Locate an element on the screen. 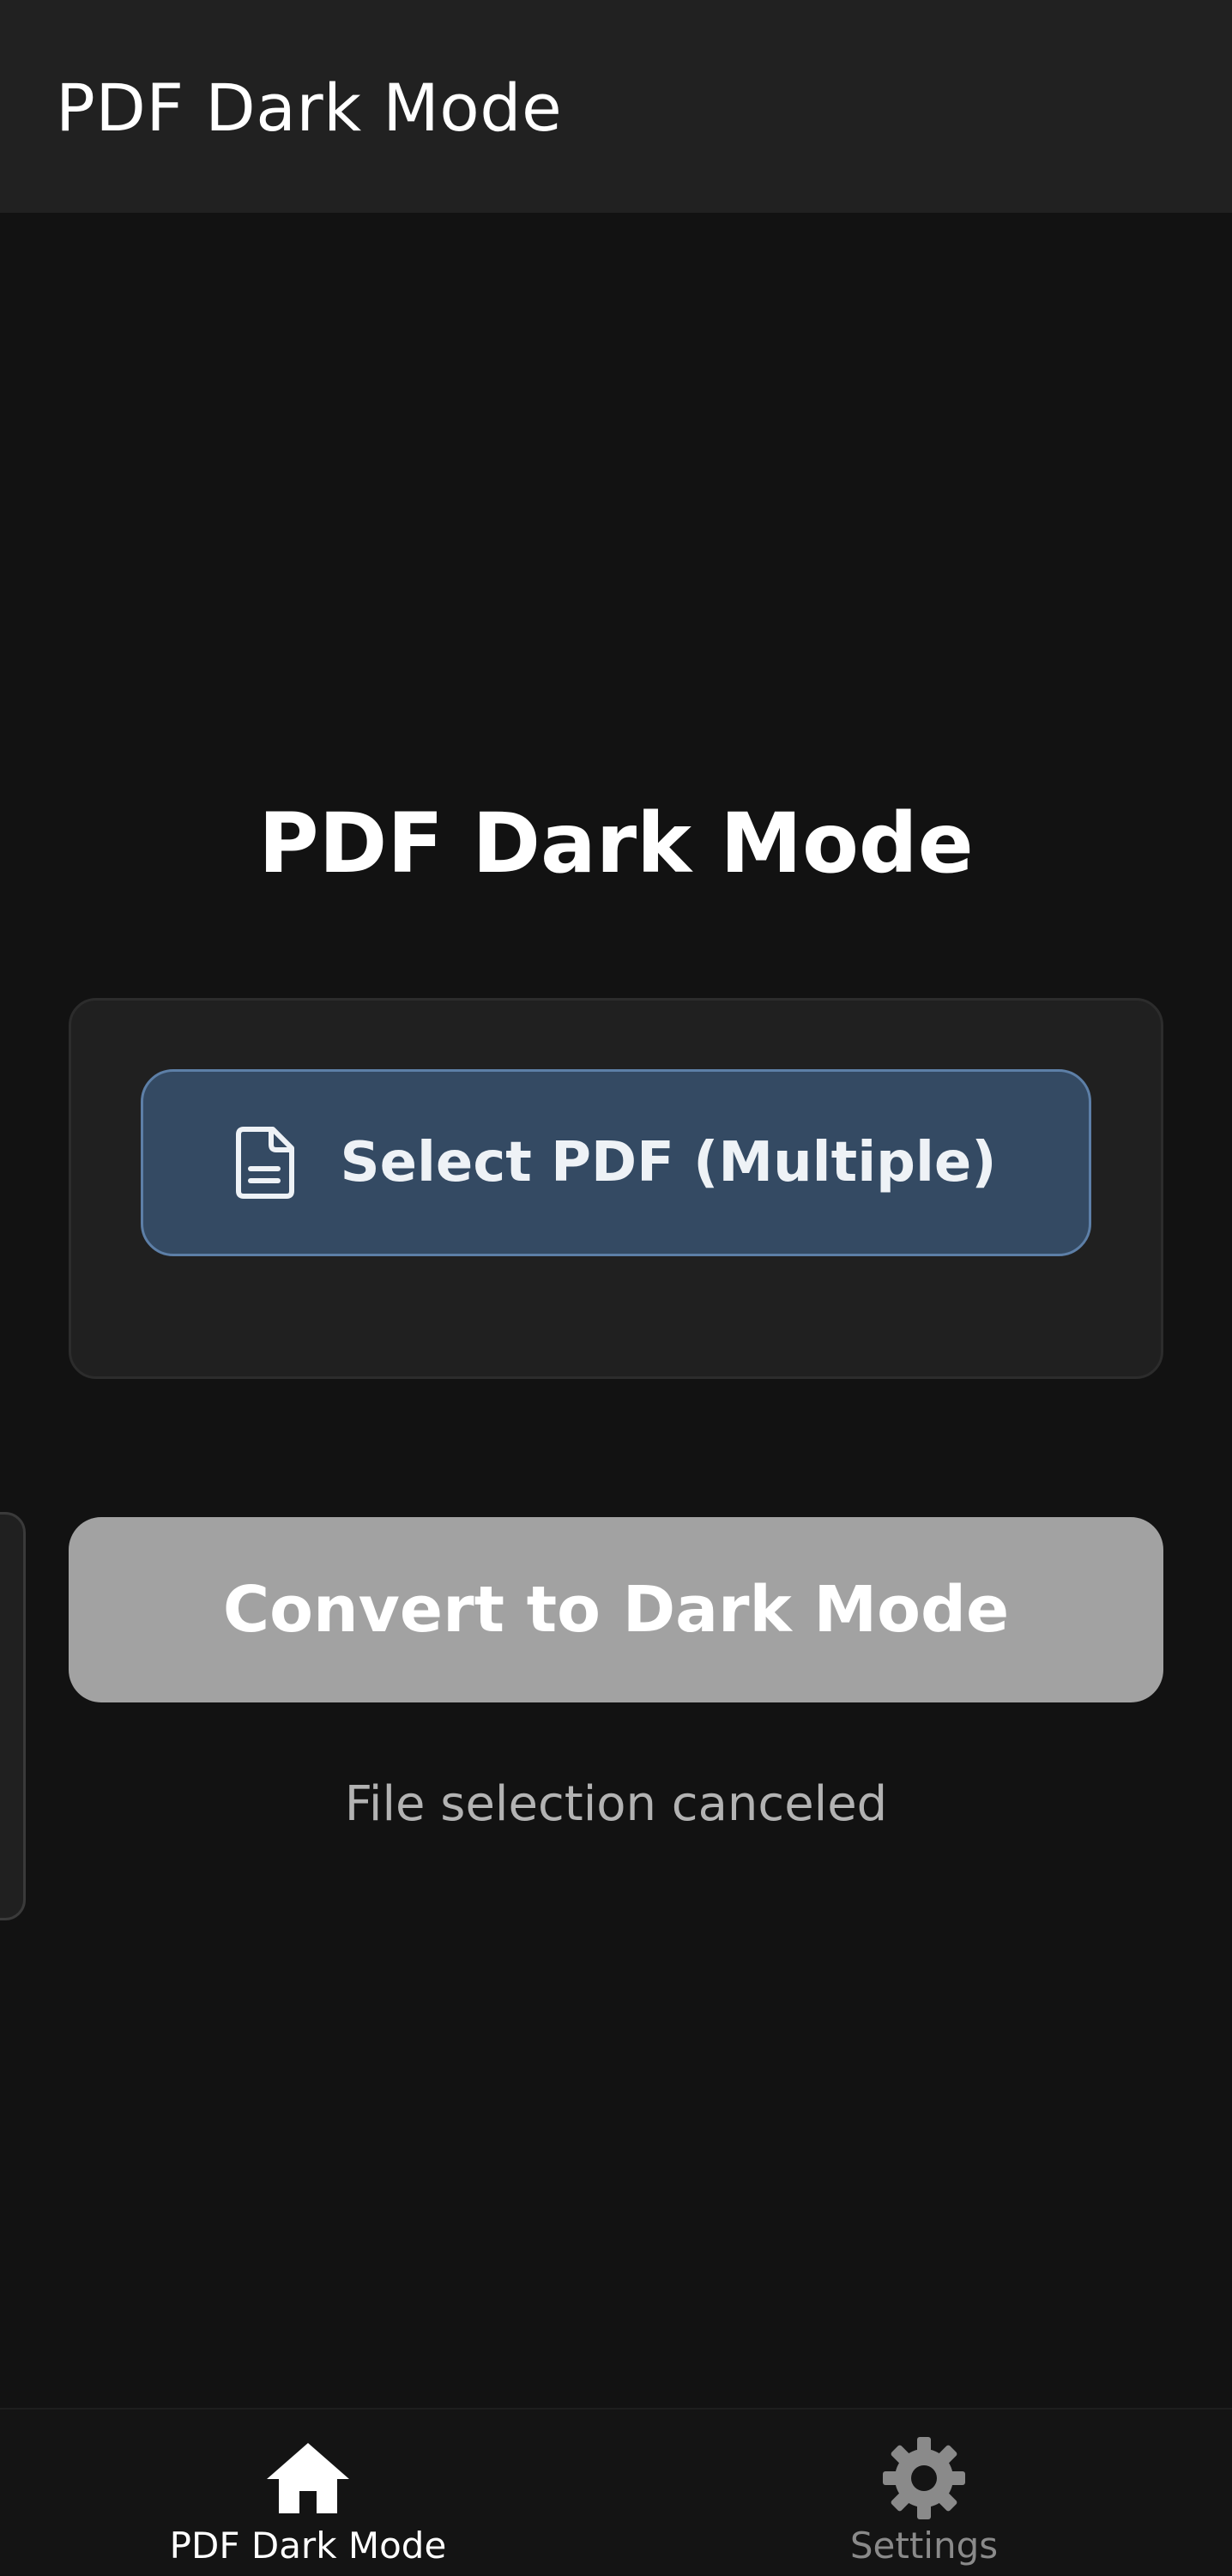  bottom-nav: PDF Dark Mode Settings is located at coordinates (616, 2491).